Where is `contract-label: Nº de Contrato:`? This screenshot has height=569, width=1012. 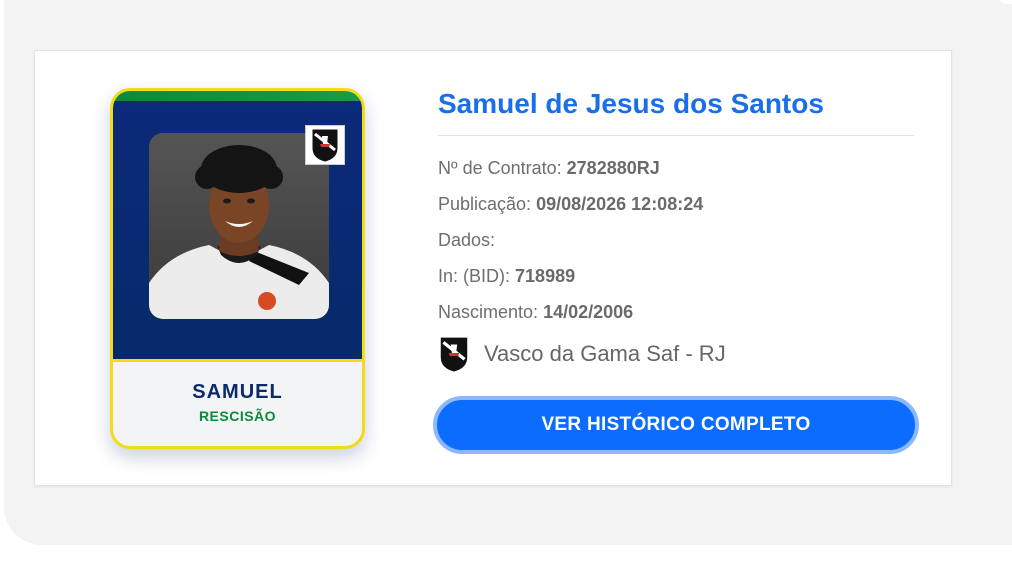 contract-label: Nº de Contrato: is located at coordinates (500, 168).